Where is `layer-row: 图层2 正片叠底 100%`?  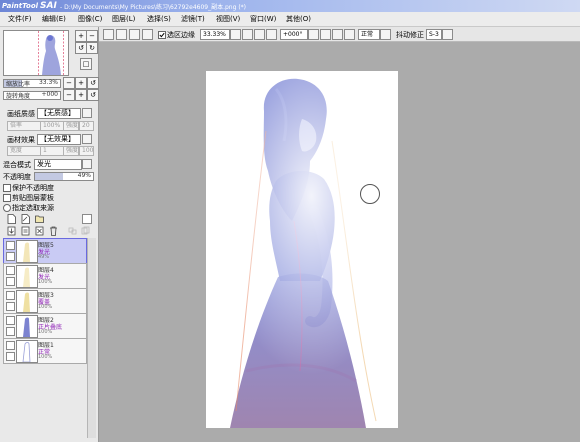
layer-row: 图层2 正片叠底 100% is located at coordinates (45, 326).